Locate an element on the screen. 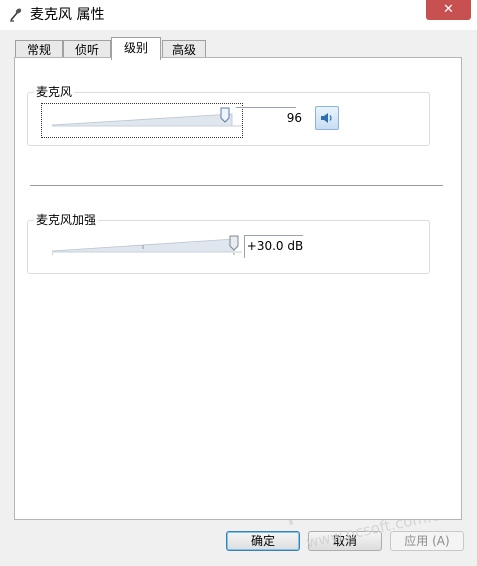 This screenshot has width=477, height=566. microphone-group: 麦克风 96 is located at coordinates (228, 115).